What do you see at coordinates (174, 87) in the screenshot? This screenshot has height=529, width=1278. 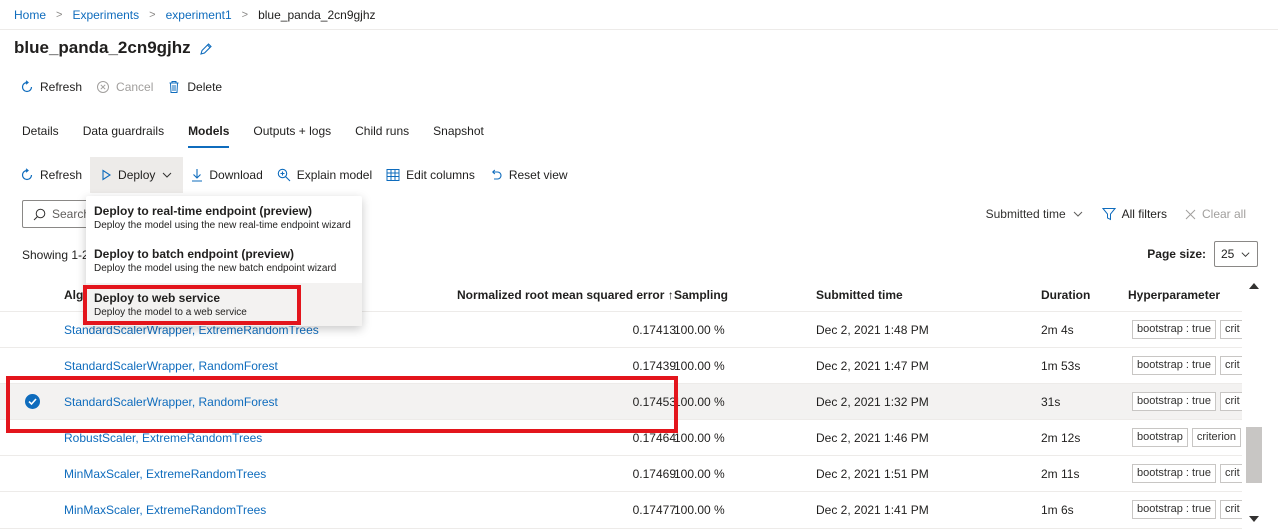 I see `trash-icon` at bounding box center [174, 87].